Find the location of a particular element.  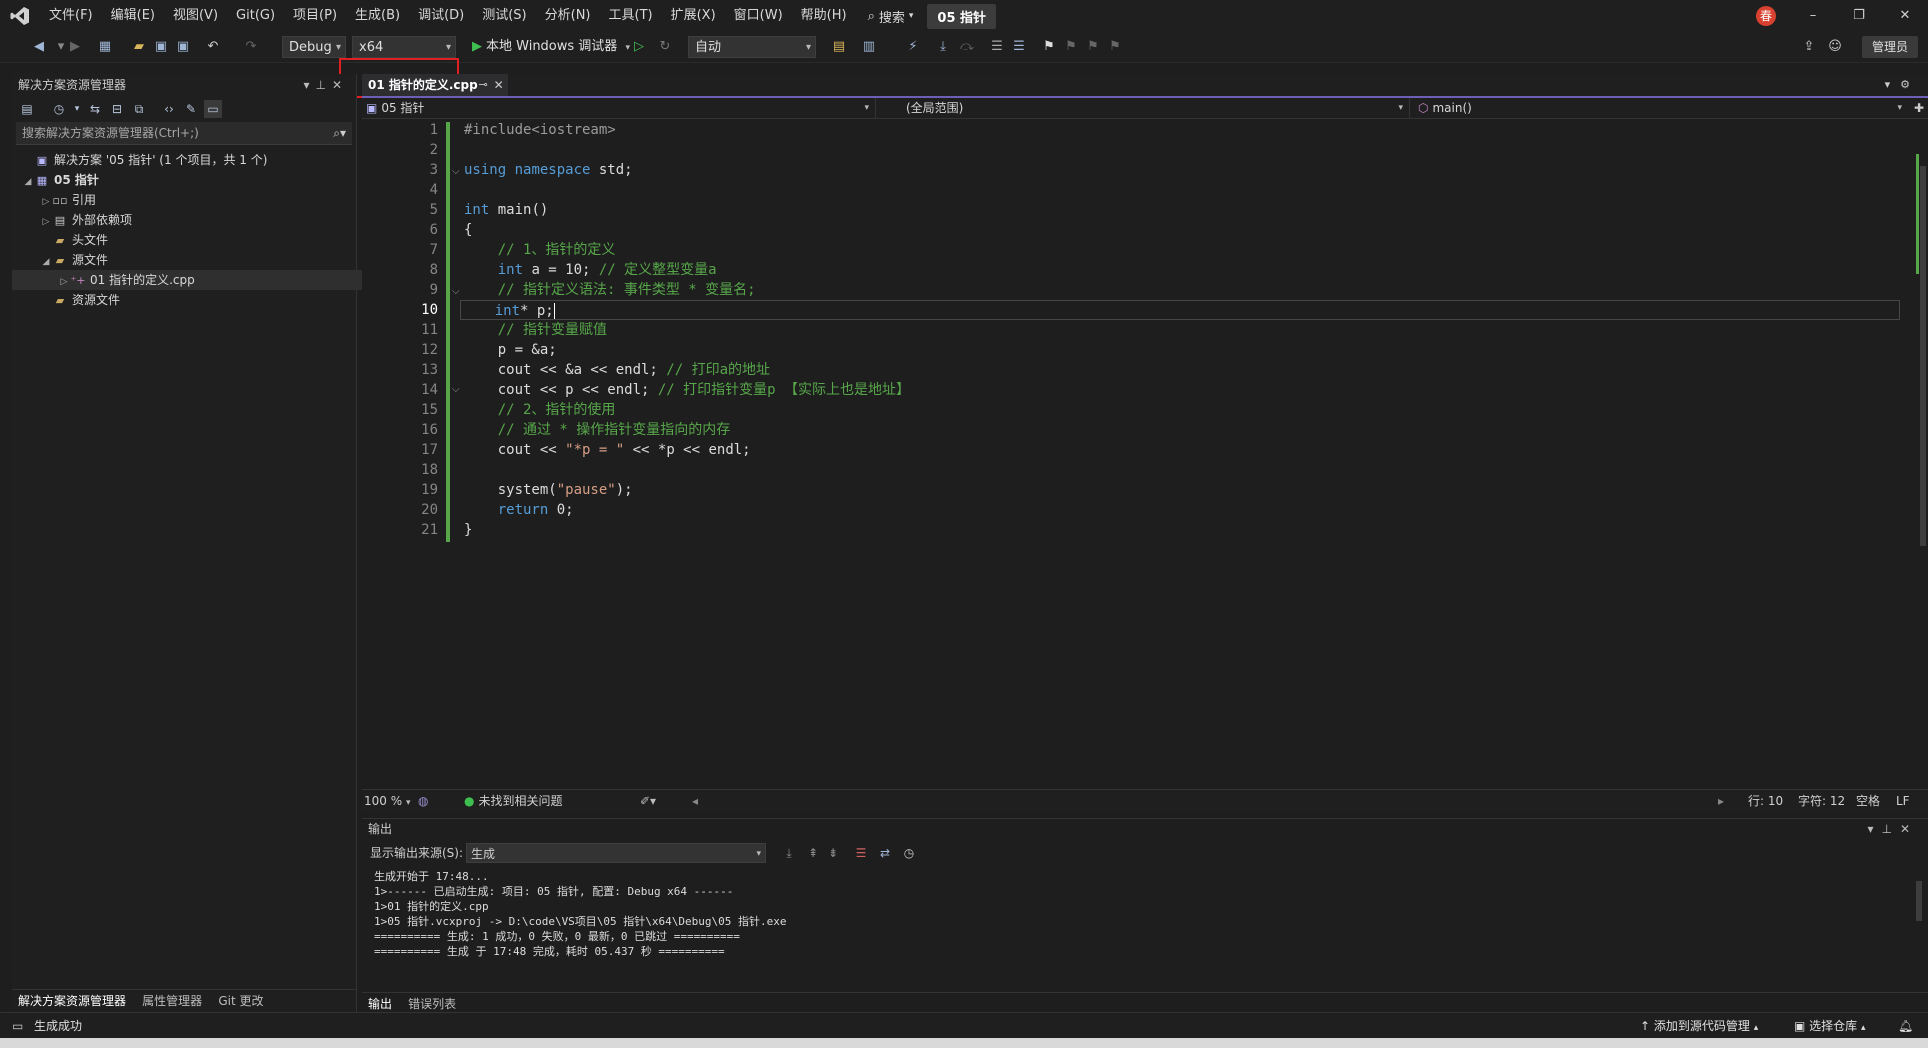

menu-test: 测试(S) is located at coordinates (504, 16).